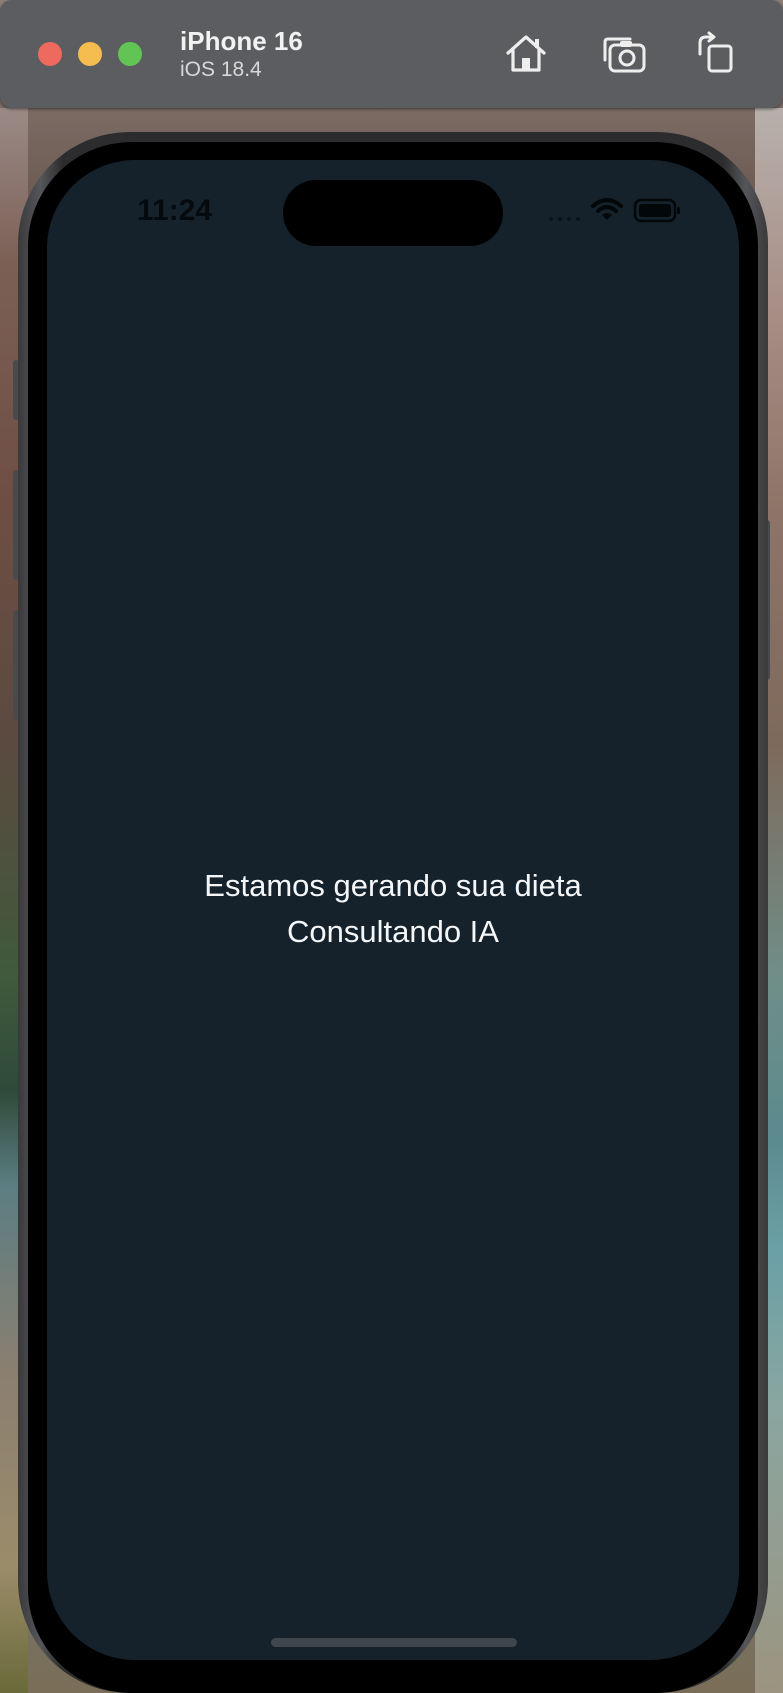  Describe the element at coordinates (241, 41) in the screenshot. I see `device-name: iPhone 16` at that location.